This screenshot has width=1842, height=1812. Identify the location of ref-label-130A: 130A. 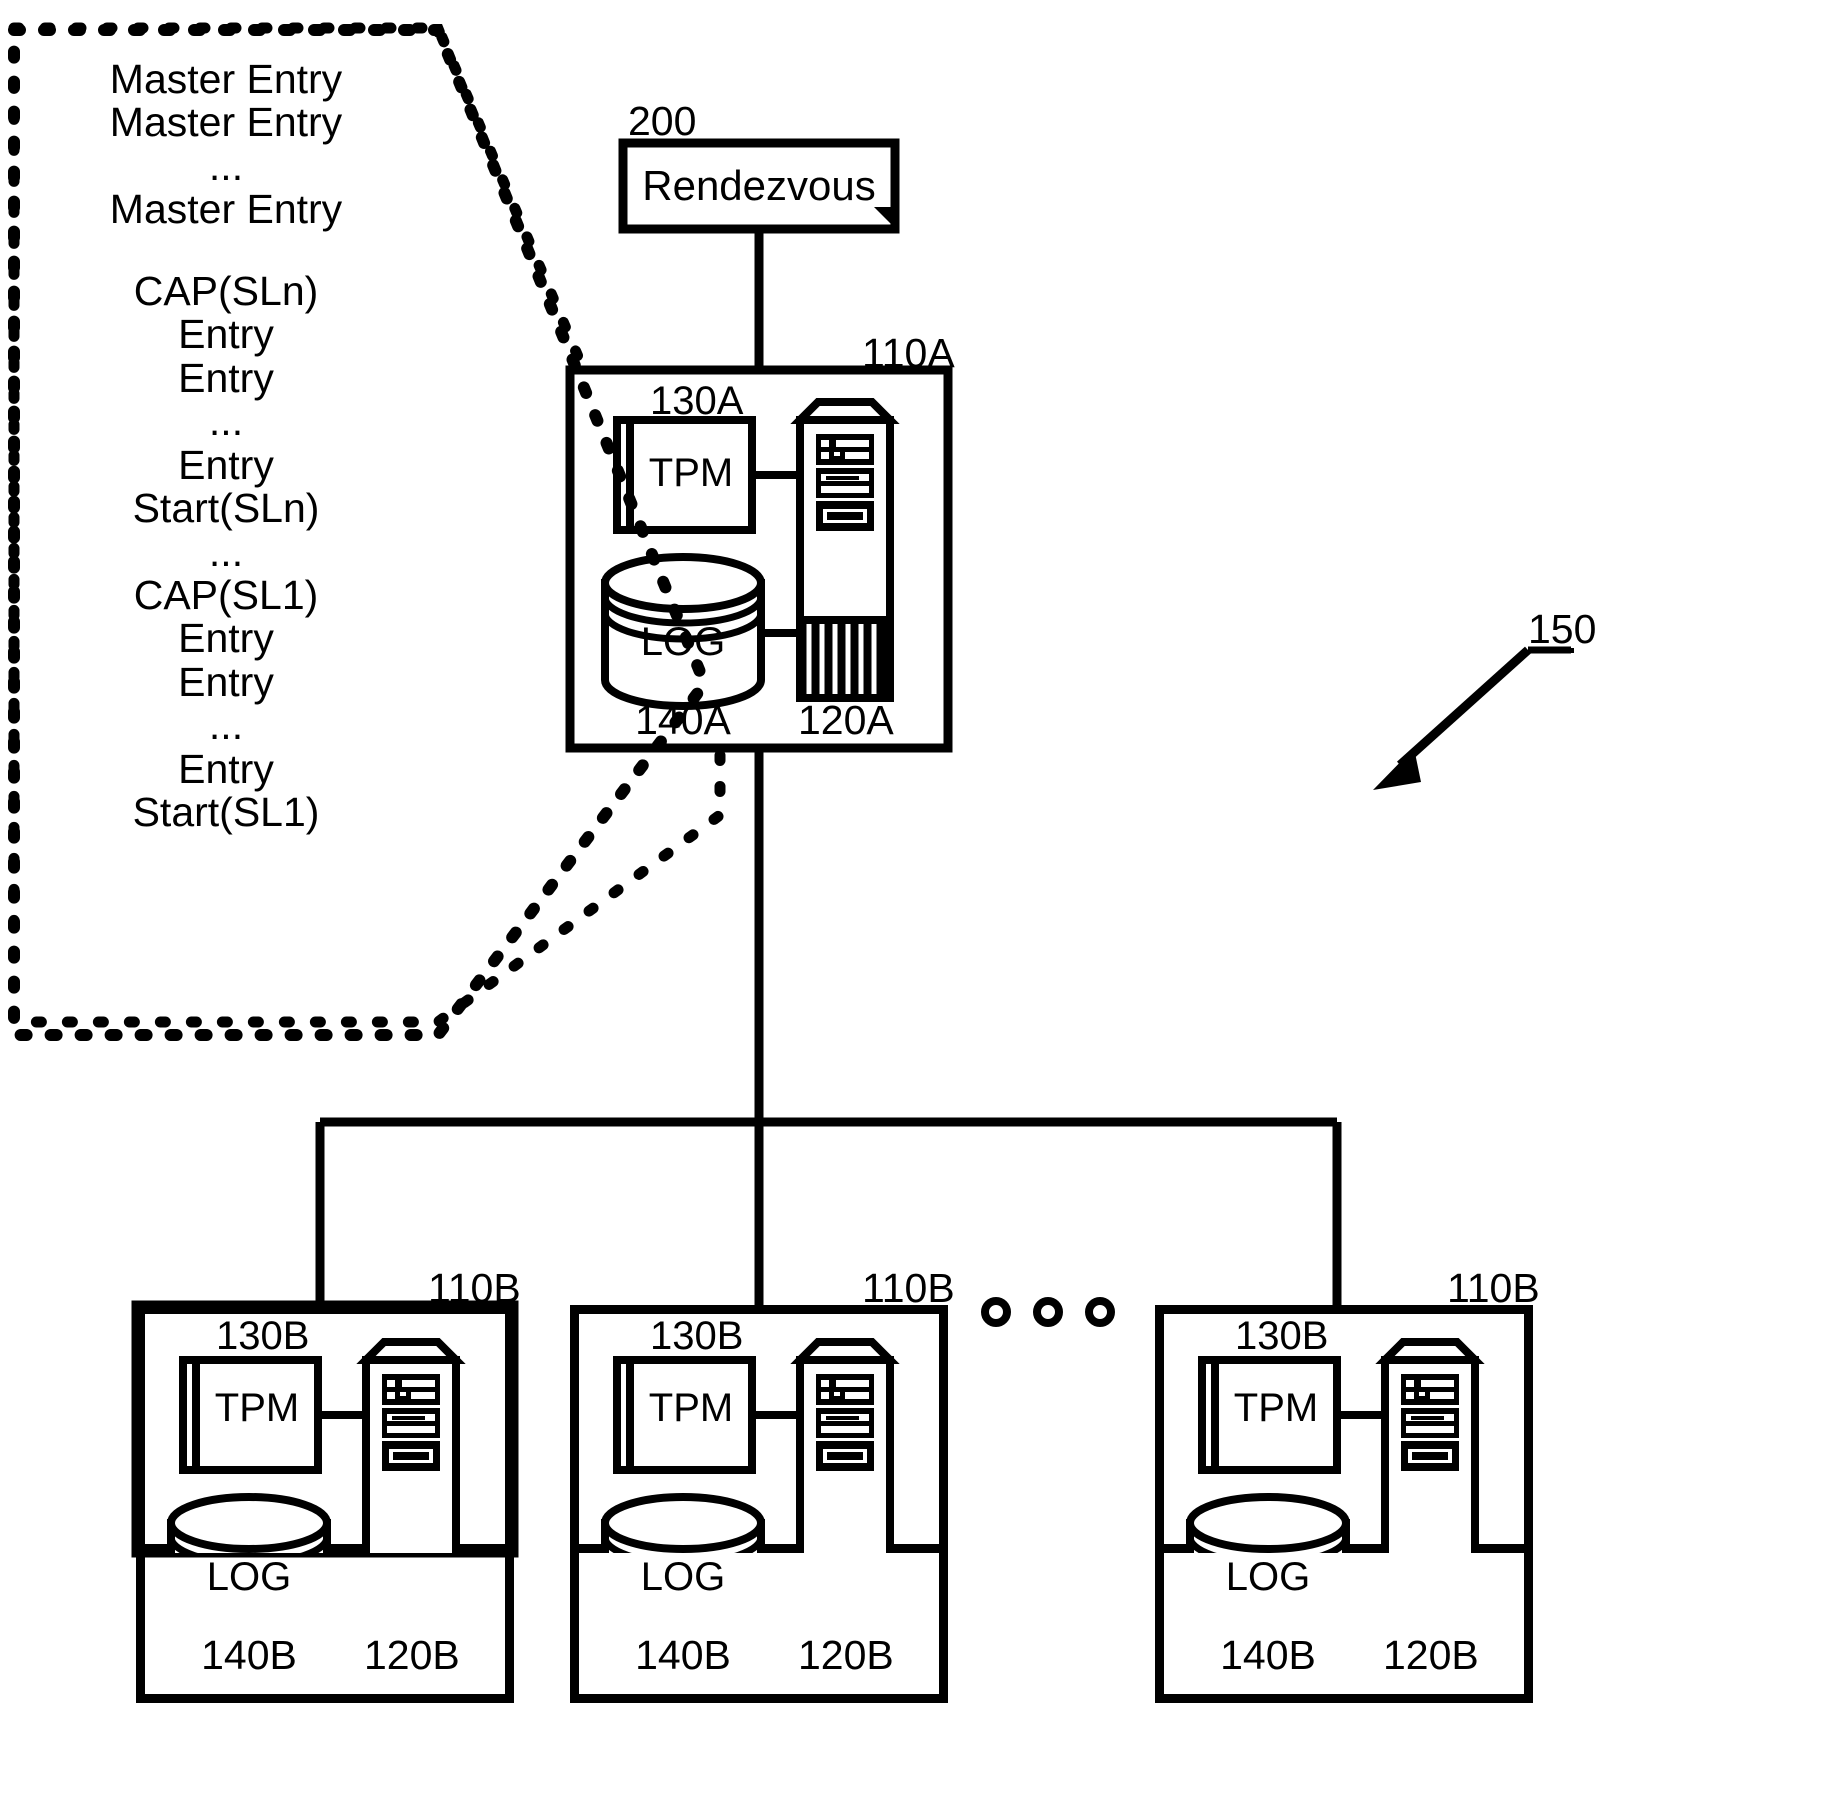
(697, 401).